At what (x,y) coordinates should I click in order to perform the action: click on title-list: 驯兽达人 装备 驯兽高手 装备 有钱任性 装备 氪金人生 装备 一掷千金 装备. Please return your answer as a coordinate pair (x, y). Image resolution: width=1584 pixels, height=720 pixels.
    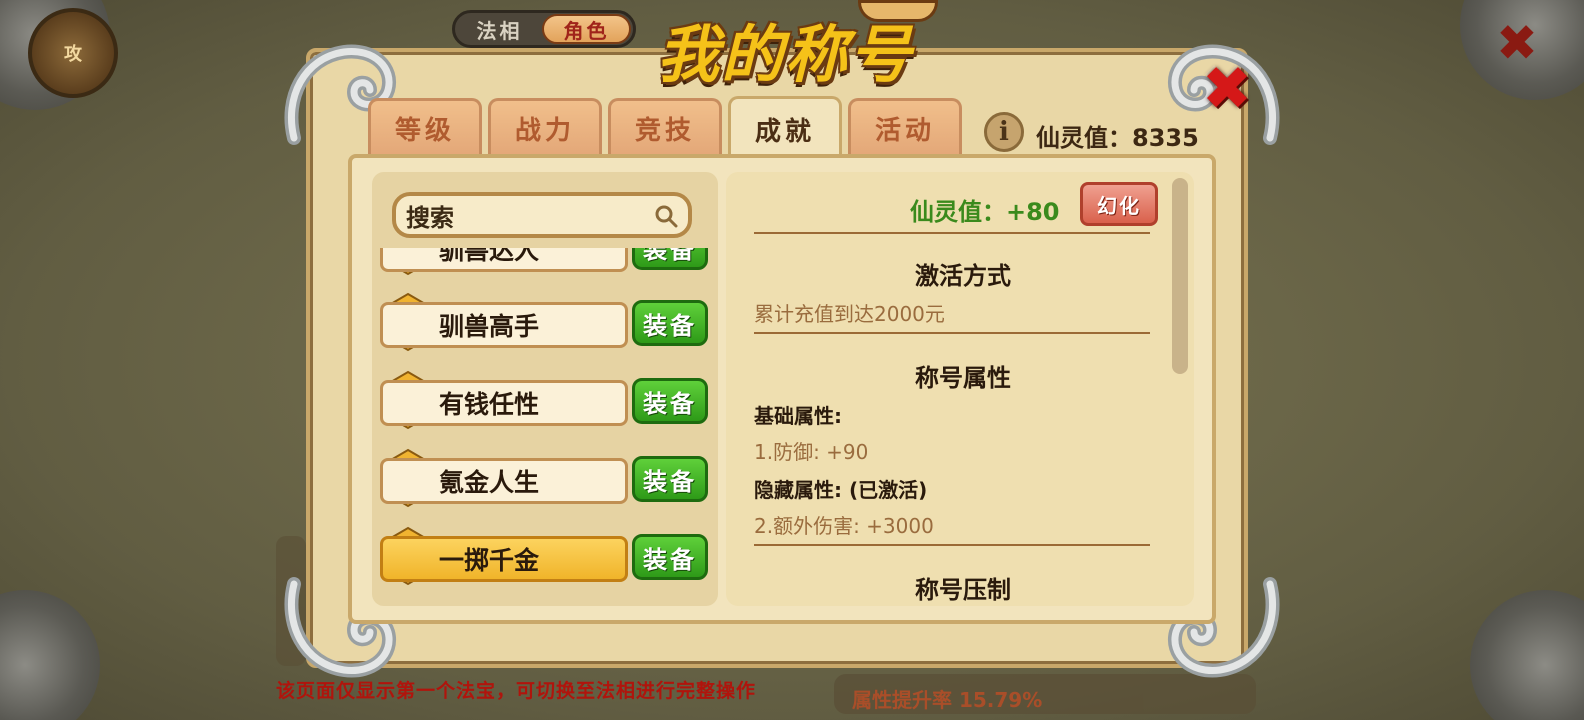
    Looking at the image, I should click on (545, 418).